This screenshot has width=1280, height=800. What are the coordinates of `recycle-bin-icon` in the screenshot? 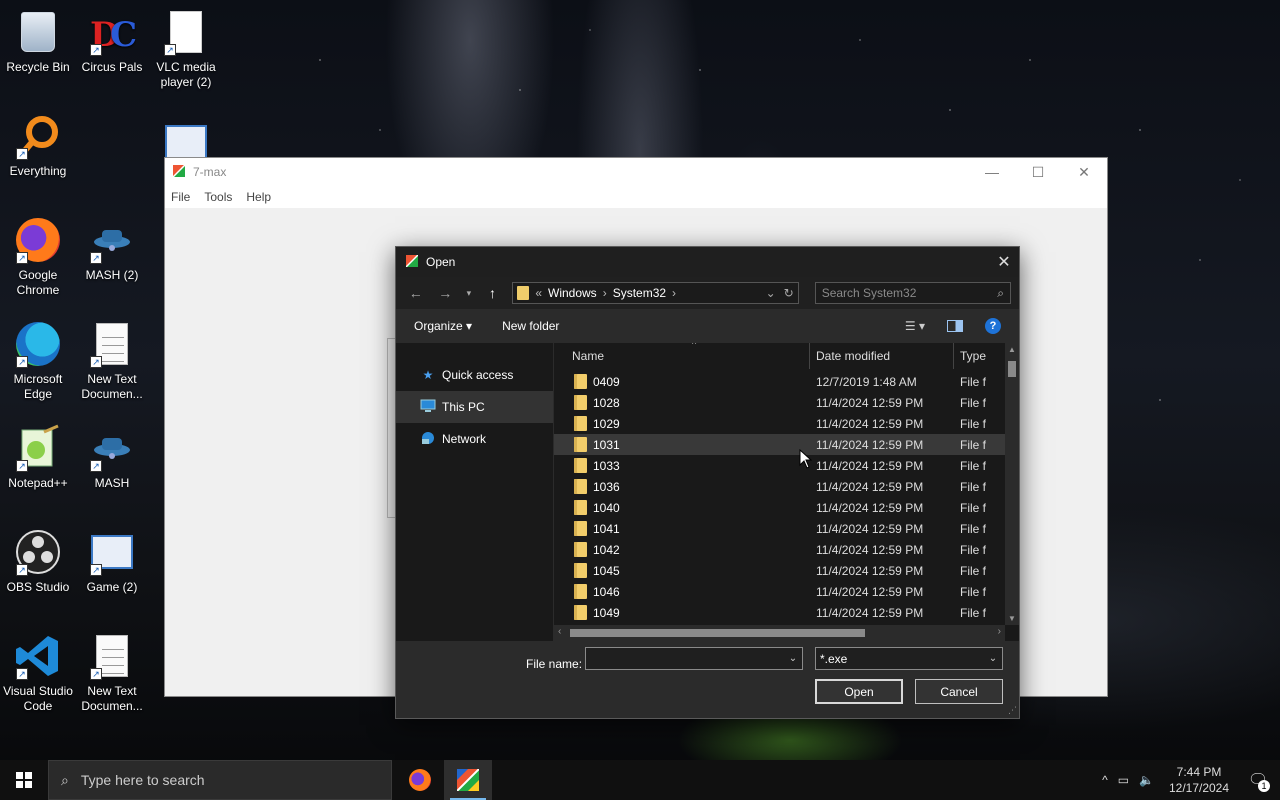 It's located at (38, 32).